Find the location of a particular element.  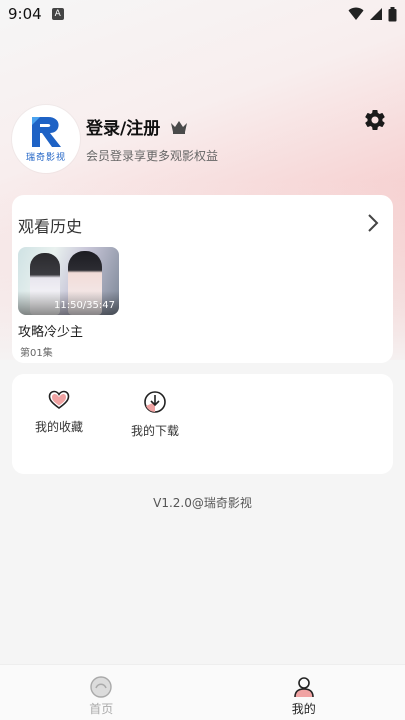

profile-section: 瑞奇影视 登录/注册 会员登录享更多观影权益 is located at coordinates (202, 139).